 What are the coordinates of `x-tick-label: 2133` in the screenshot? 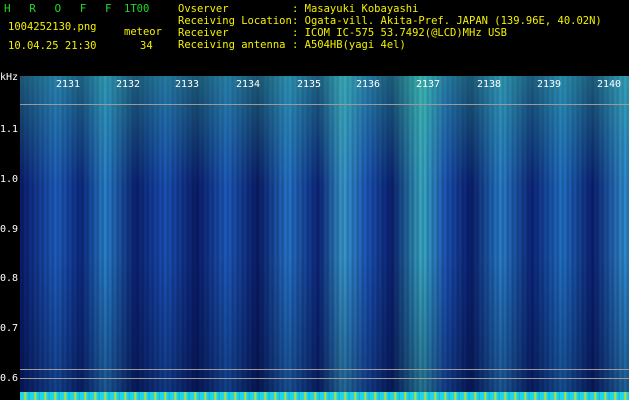 It's located at (187, 84).